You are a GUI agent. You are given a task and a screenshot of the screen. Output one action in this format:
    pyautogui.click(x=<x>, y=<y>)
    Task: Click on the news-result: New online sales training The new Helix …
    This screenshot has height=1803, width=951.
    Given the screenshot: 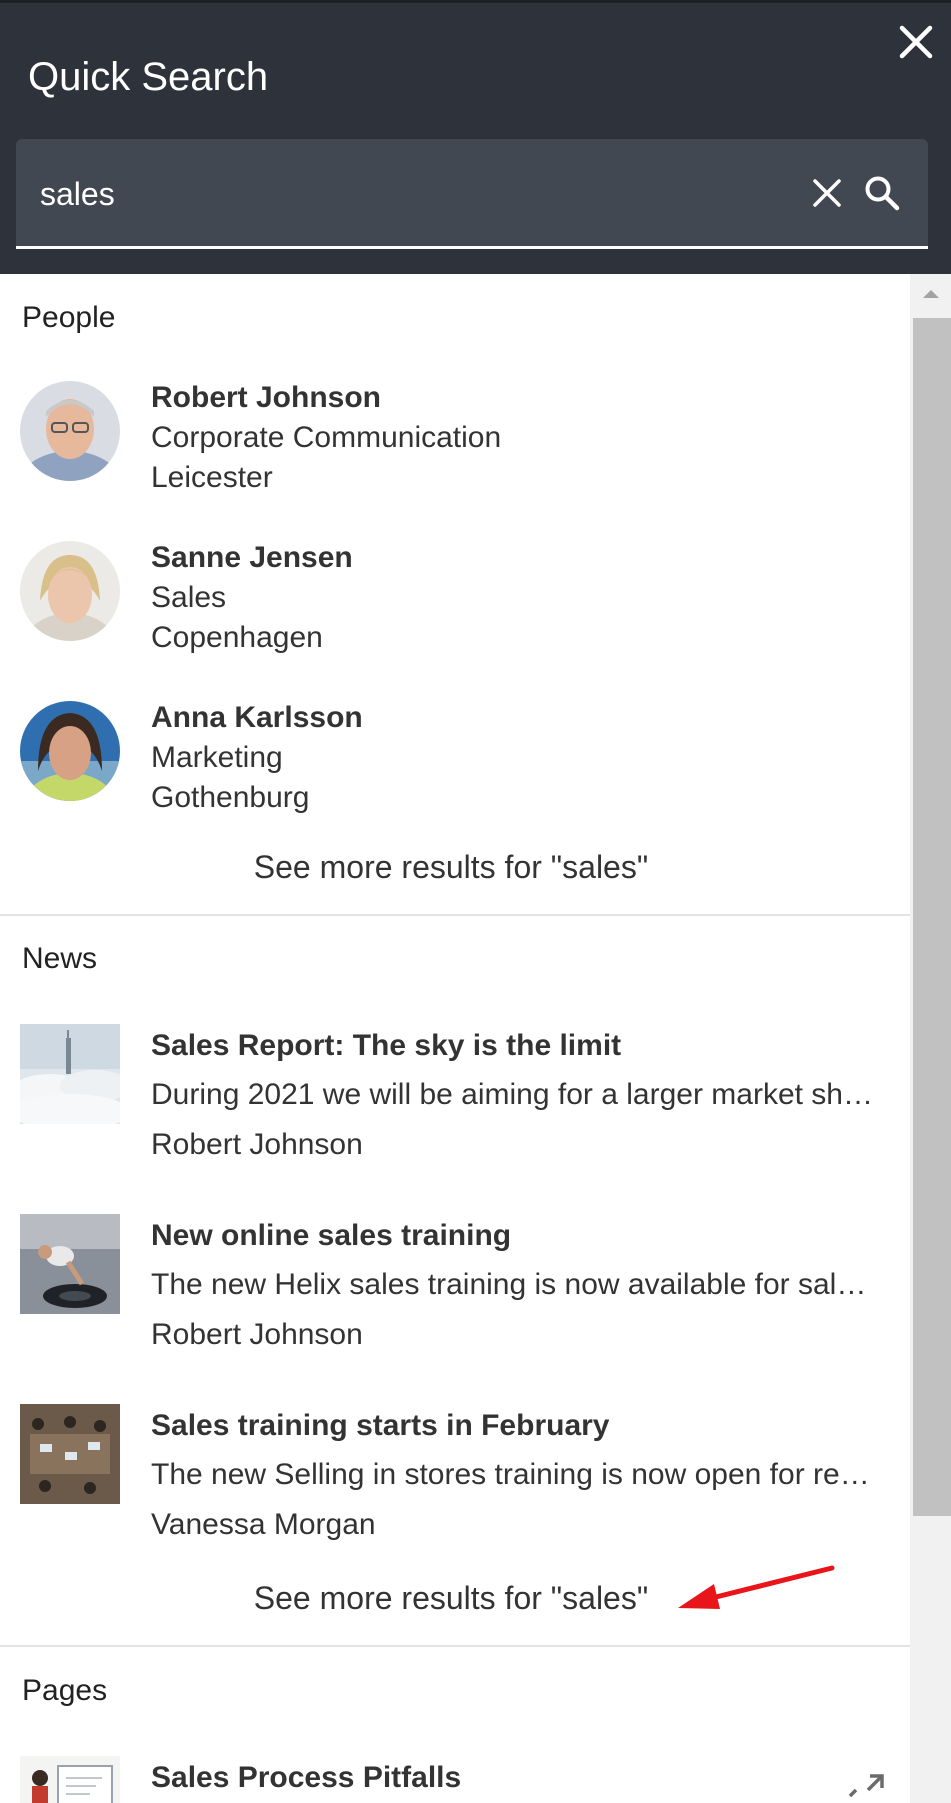 What is the action you would take?
    pyautogui.click(x=455, y=1289)
    